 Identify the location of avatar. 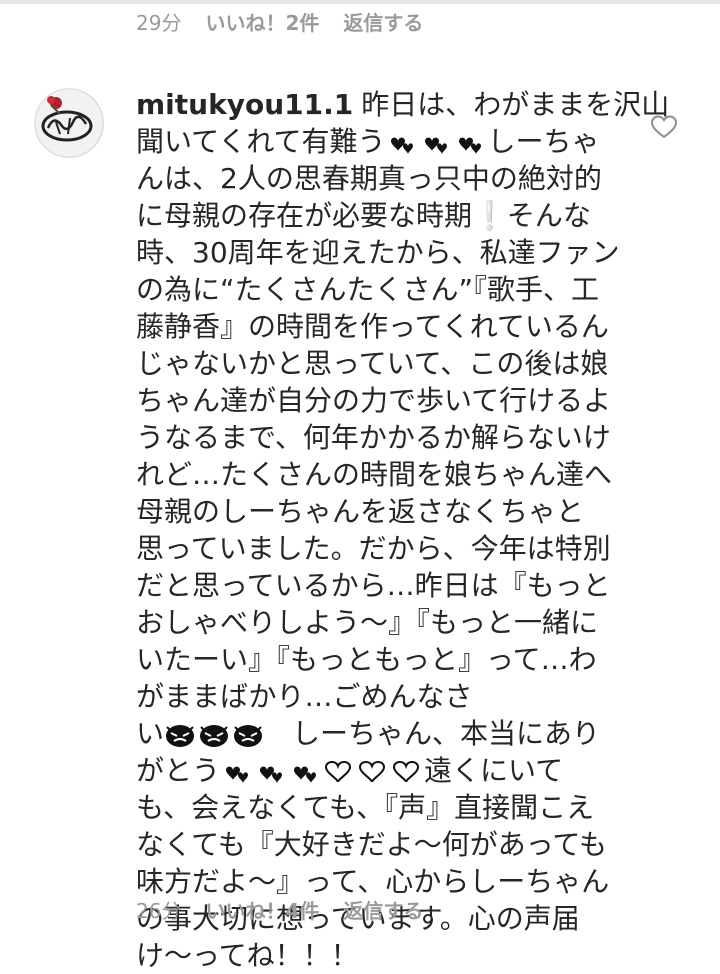
(69, 123).